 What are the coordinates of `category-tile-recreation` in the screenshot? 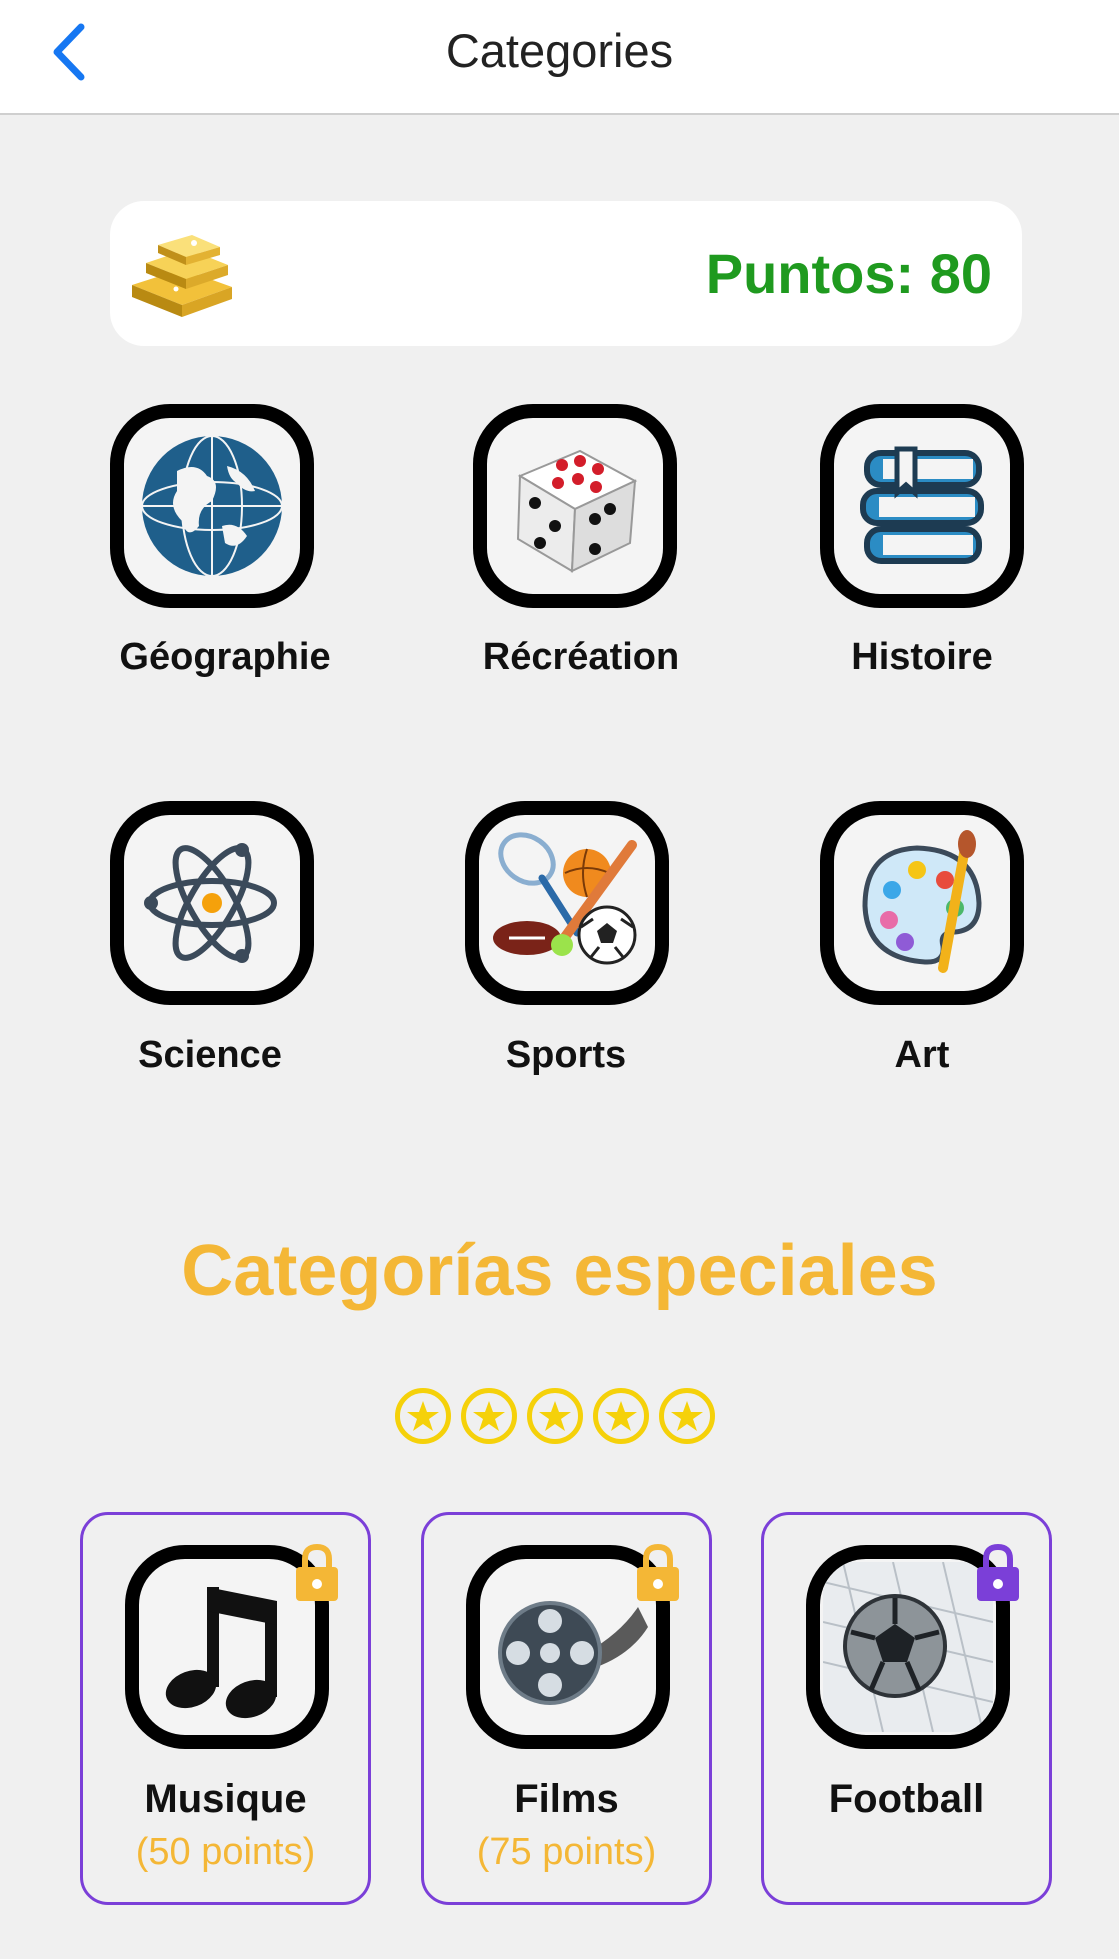 It's located at (575, 506).